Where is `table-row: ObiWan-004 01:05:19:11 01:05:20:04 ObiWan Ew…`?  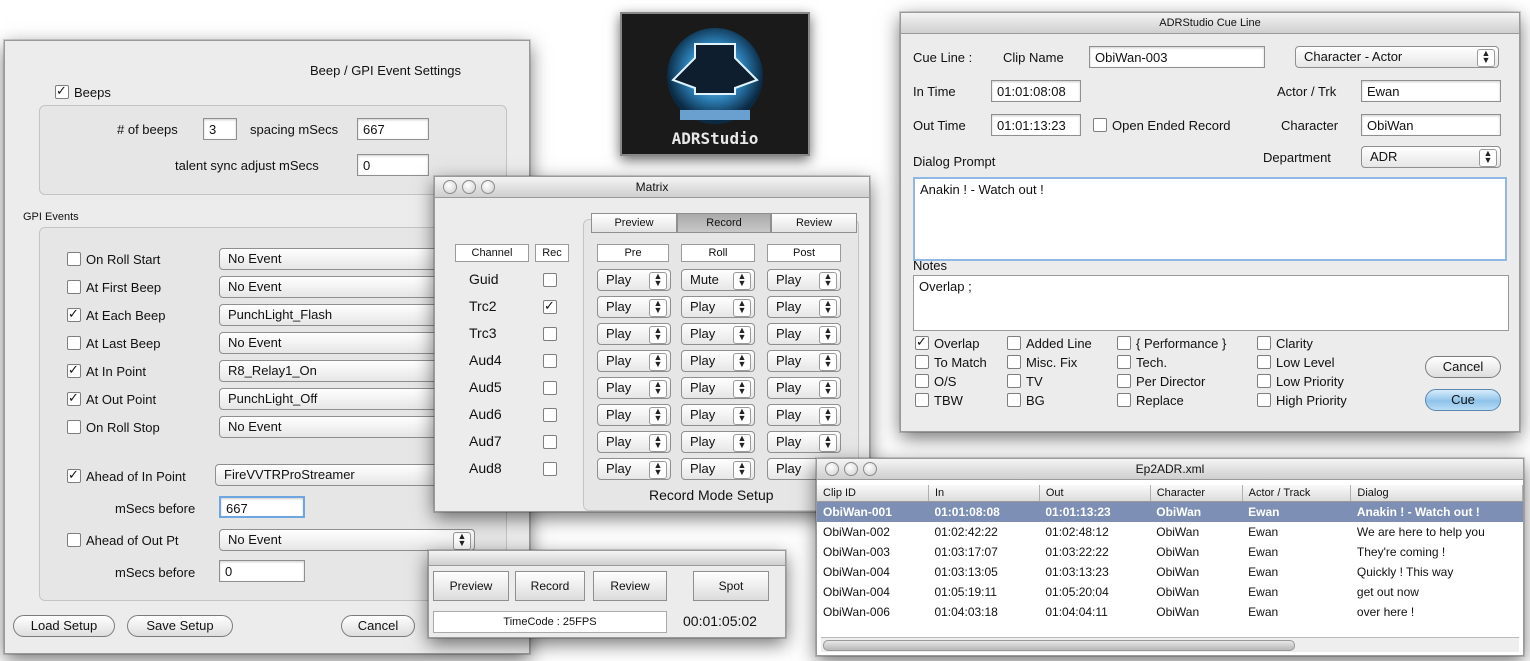 table-row: ObiWan-004 01:05:19:11 01:05:20:04 ObiWan Ew… is located at coordinates (1170, 592).